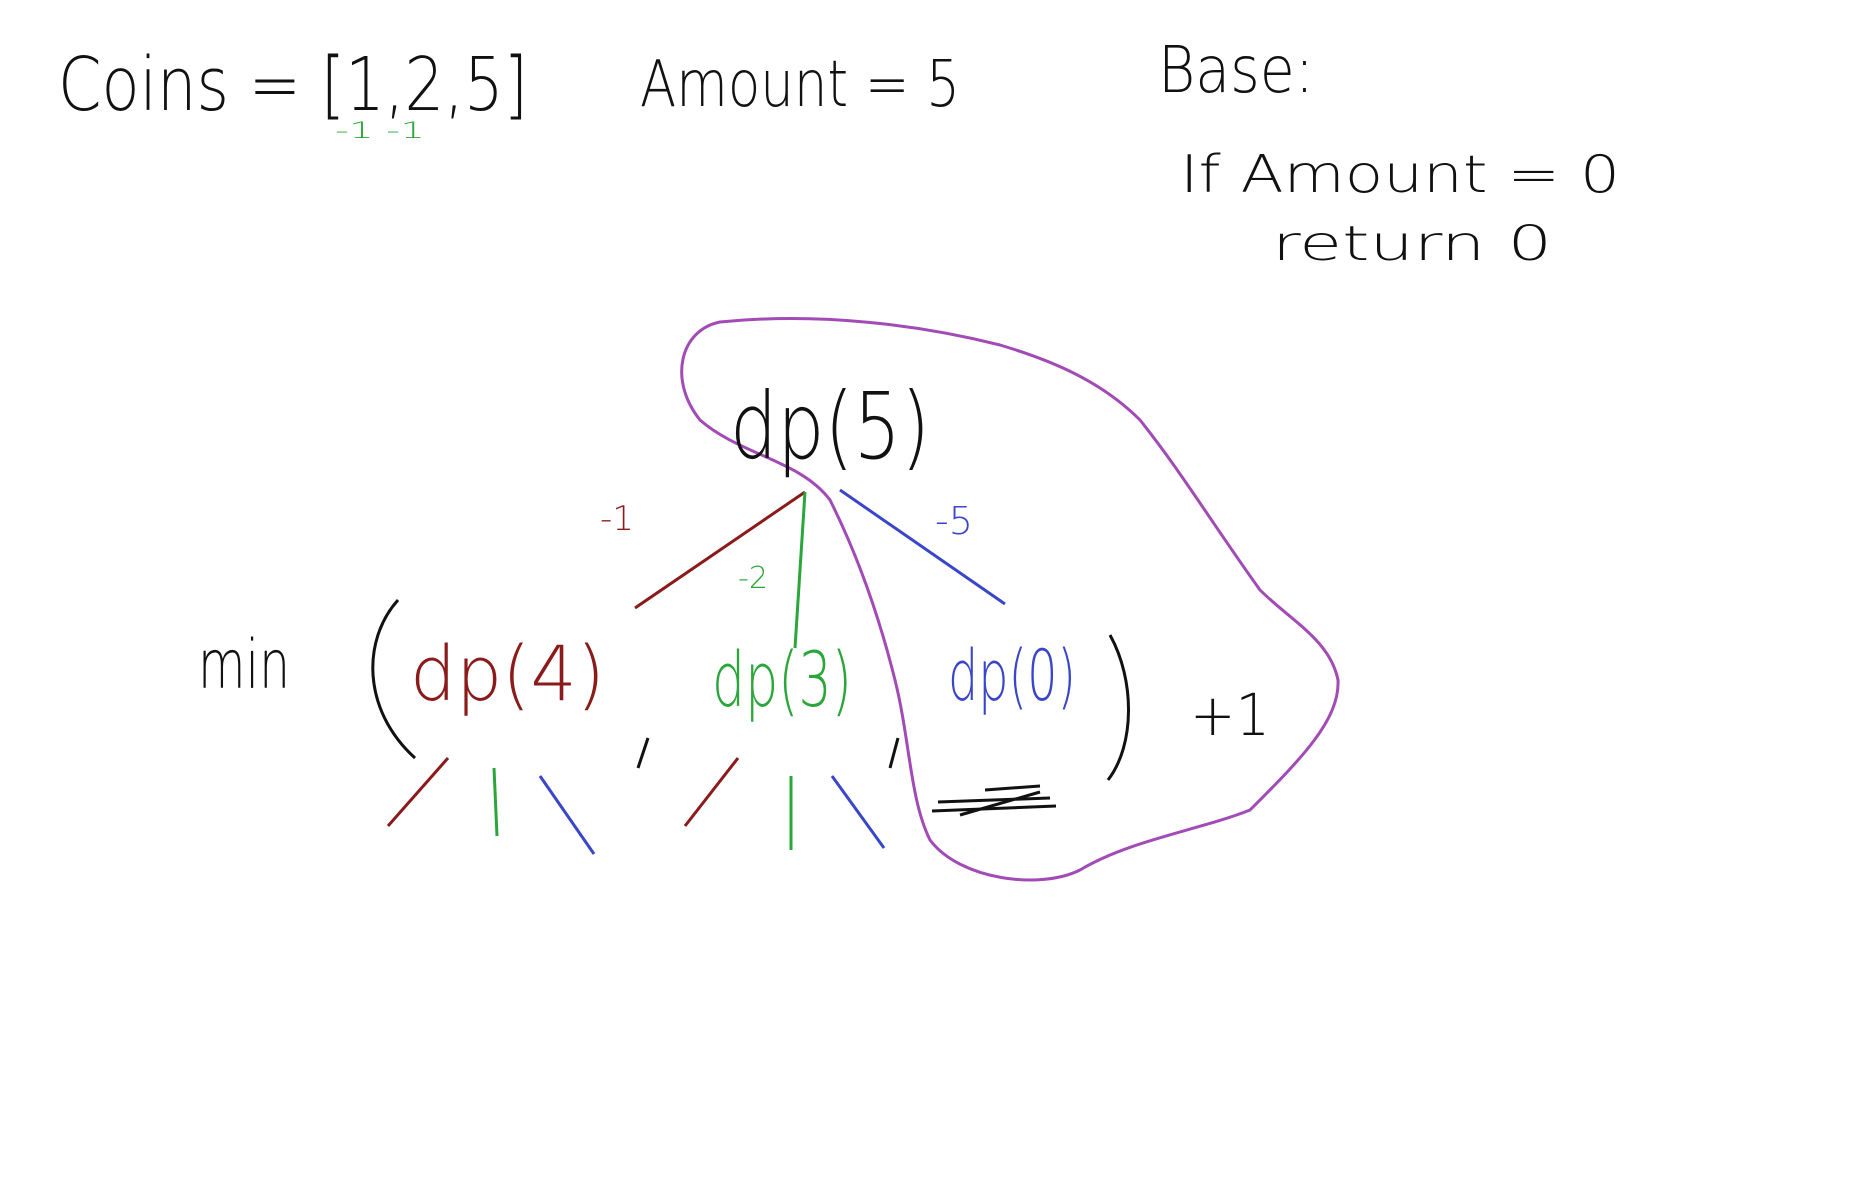 This screenshot has width=1853, height=1196. I want to click on dp3-branch-red, so click(711, 792).